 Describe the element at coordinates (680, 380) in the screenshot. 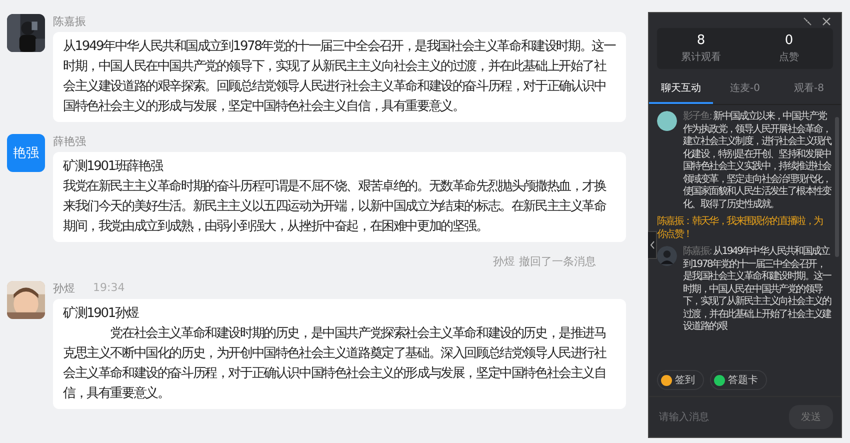

I see `chip-button: 签到` at that location.